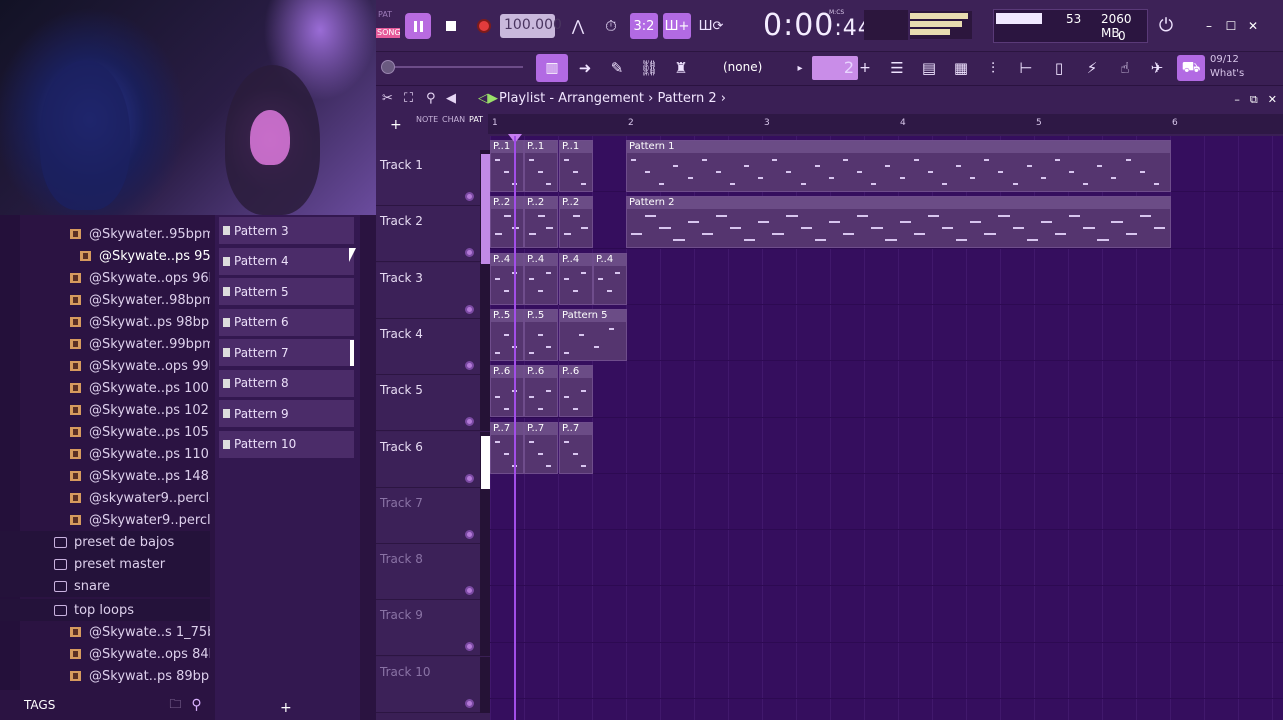 The image size is (1283, 720). I want to click on browser-file: @Skywater..99bpm (2), so click(105, 344).